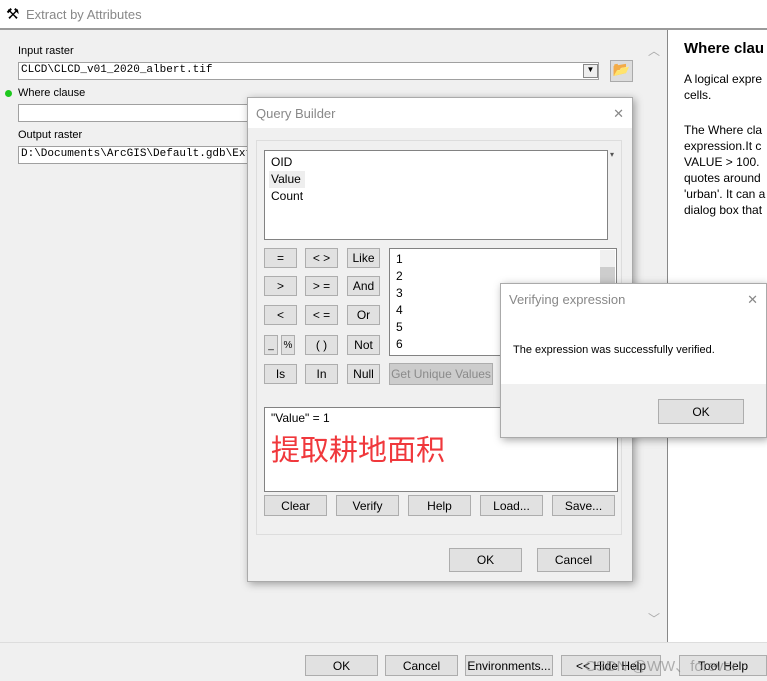 Image resolution: width=767 pixels, height=681 pixels. I want to click on is-button: Is, so click(280, 374).